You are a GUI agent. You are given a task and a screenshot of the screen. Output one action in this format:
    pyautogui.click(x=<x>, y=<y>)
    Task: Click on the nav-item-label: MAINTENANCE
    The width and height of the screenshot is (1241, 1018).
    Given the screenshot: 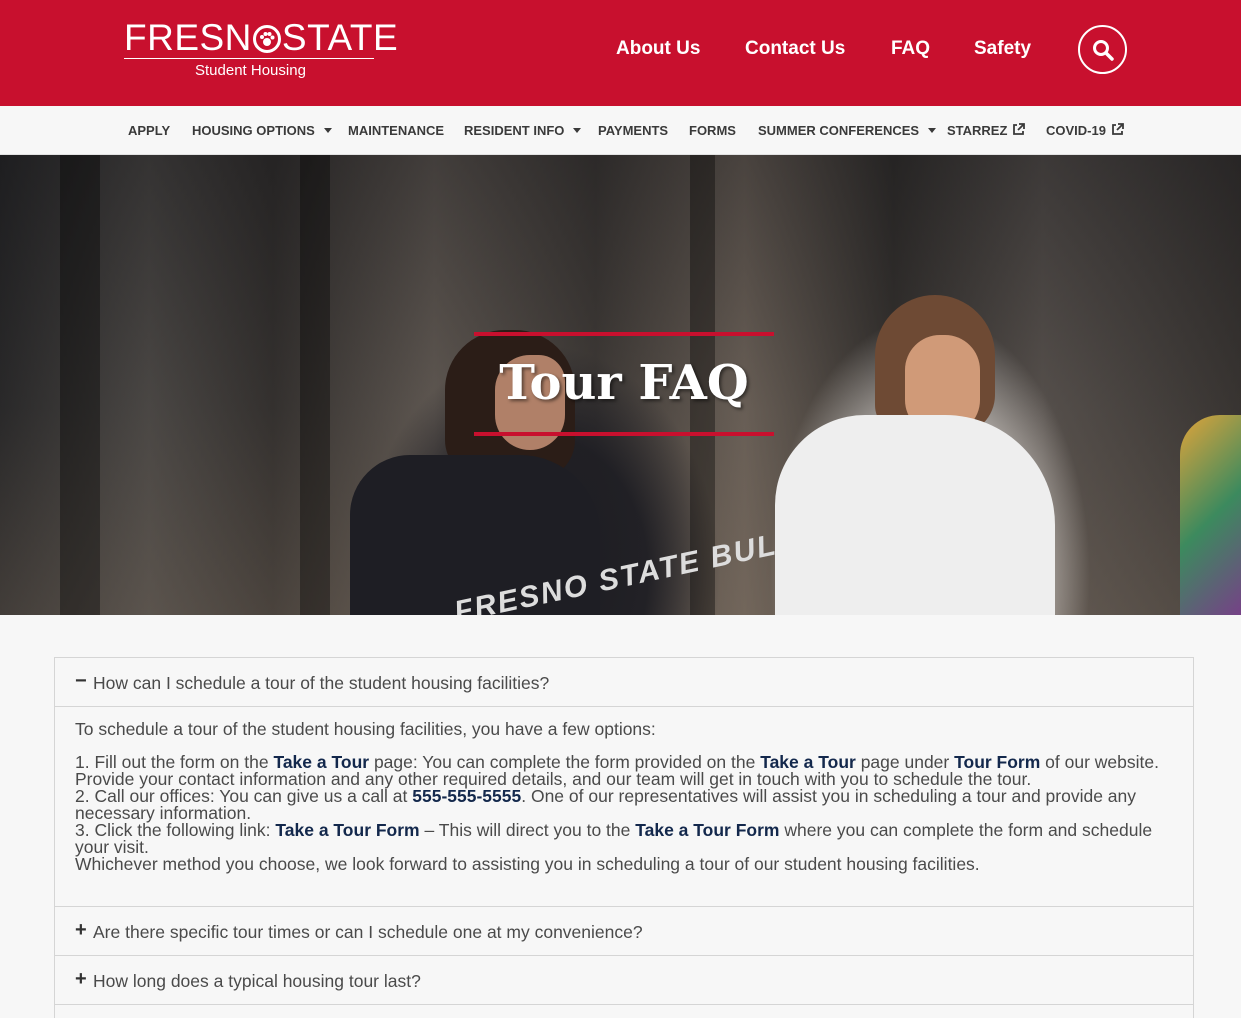 What is the action you would take?
    pyautogui.click(x=396, y=130)
    